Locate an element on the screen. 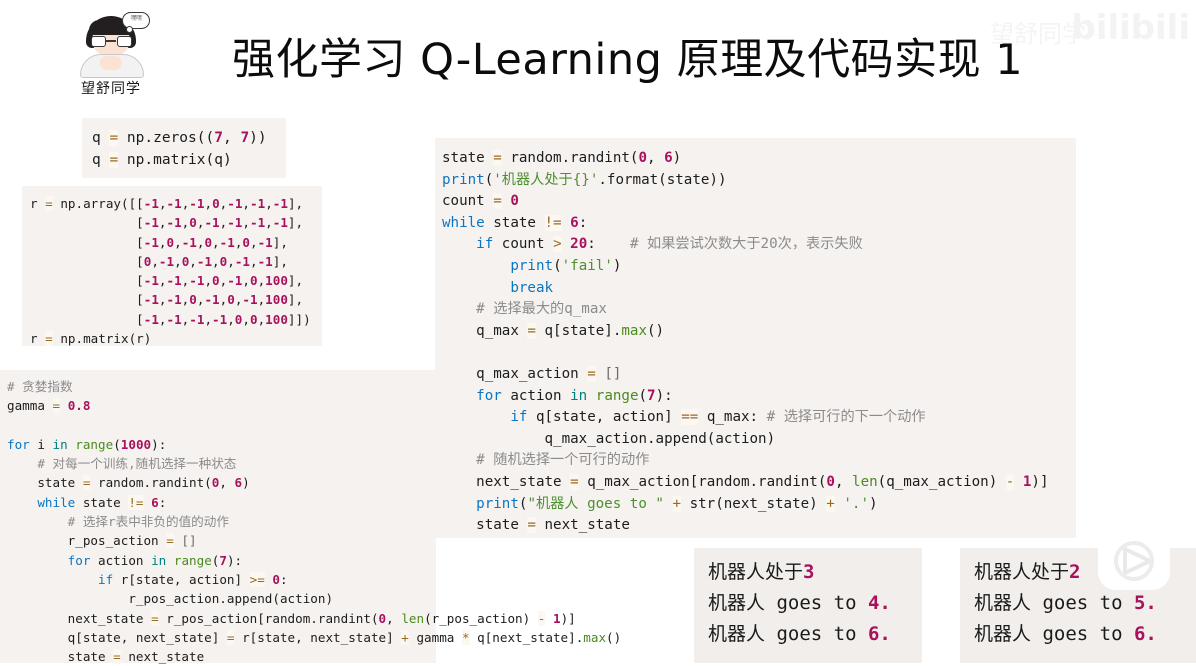  code-line: q = np.matrix(q) is located at coordinates (162, 160).